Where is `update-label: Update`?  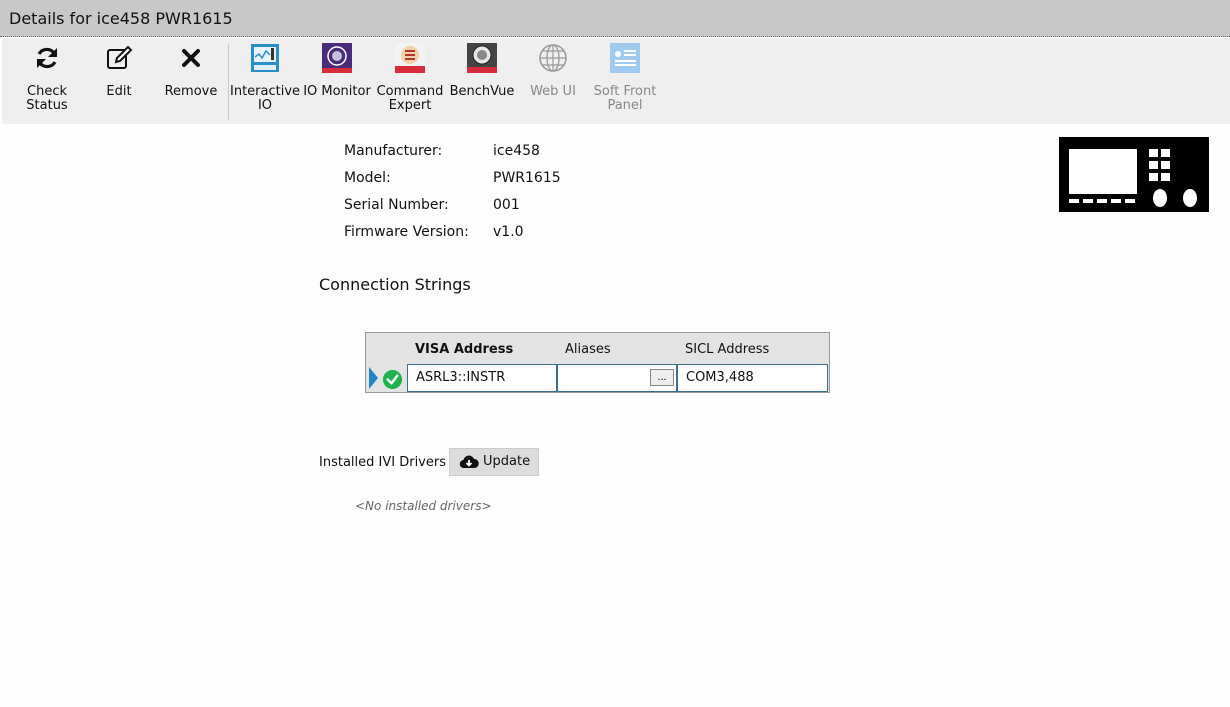
update-label: Update is located at coordinates (507, 461).